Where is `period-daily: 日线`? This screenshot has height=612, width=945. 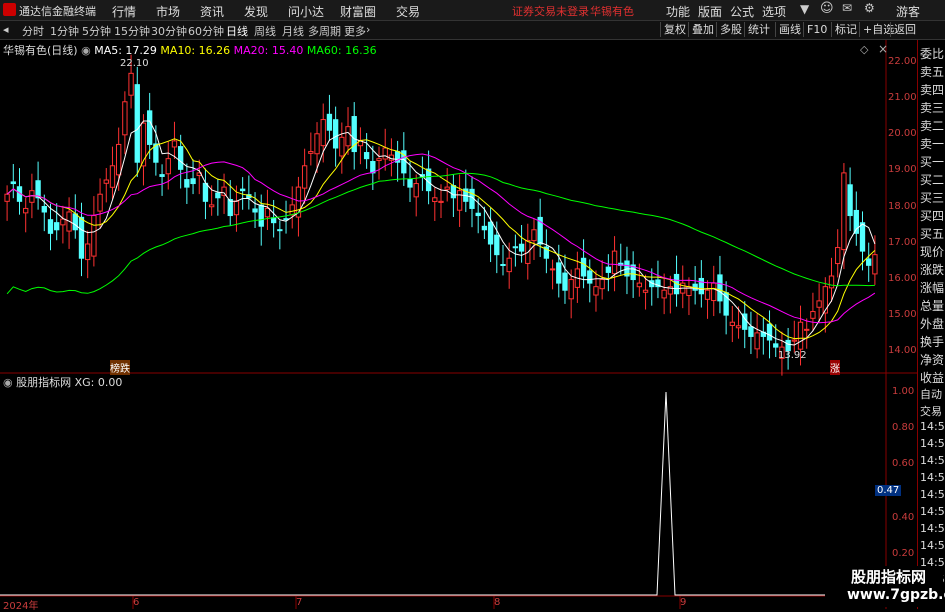 period-daily: 日线 is located at coordinates (237, 31).